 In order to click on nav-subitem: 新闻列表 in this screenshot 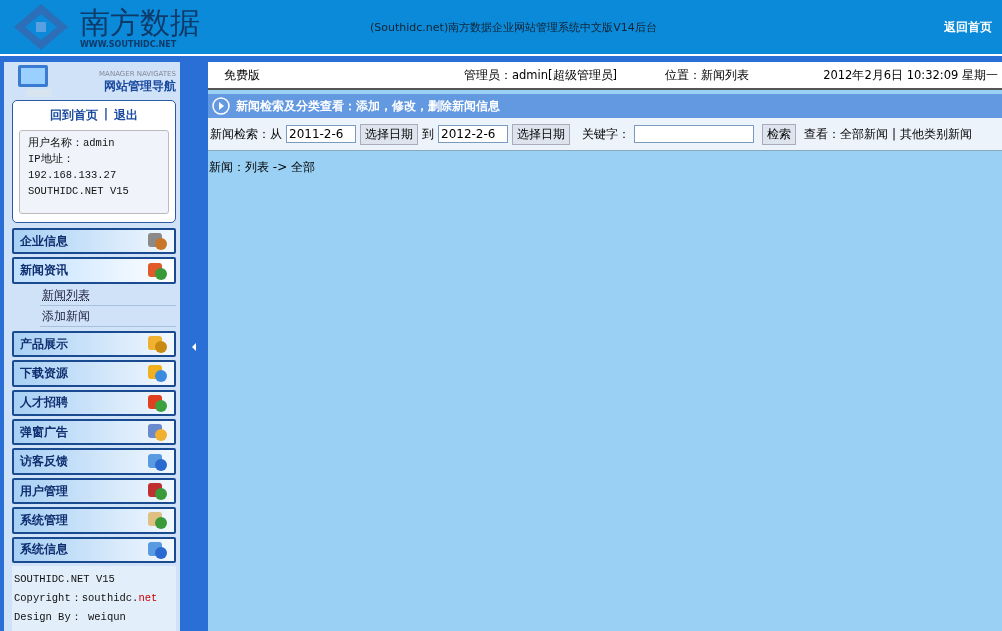, I will do `click(108, 295)`.